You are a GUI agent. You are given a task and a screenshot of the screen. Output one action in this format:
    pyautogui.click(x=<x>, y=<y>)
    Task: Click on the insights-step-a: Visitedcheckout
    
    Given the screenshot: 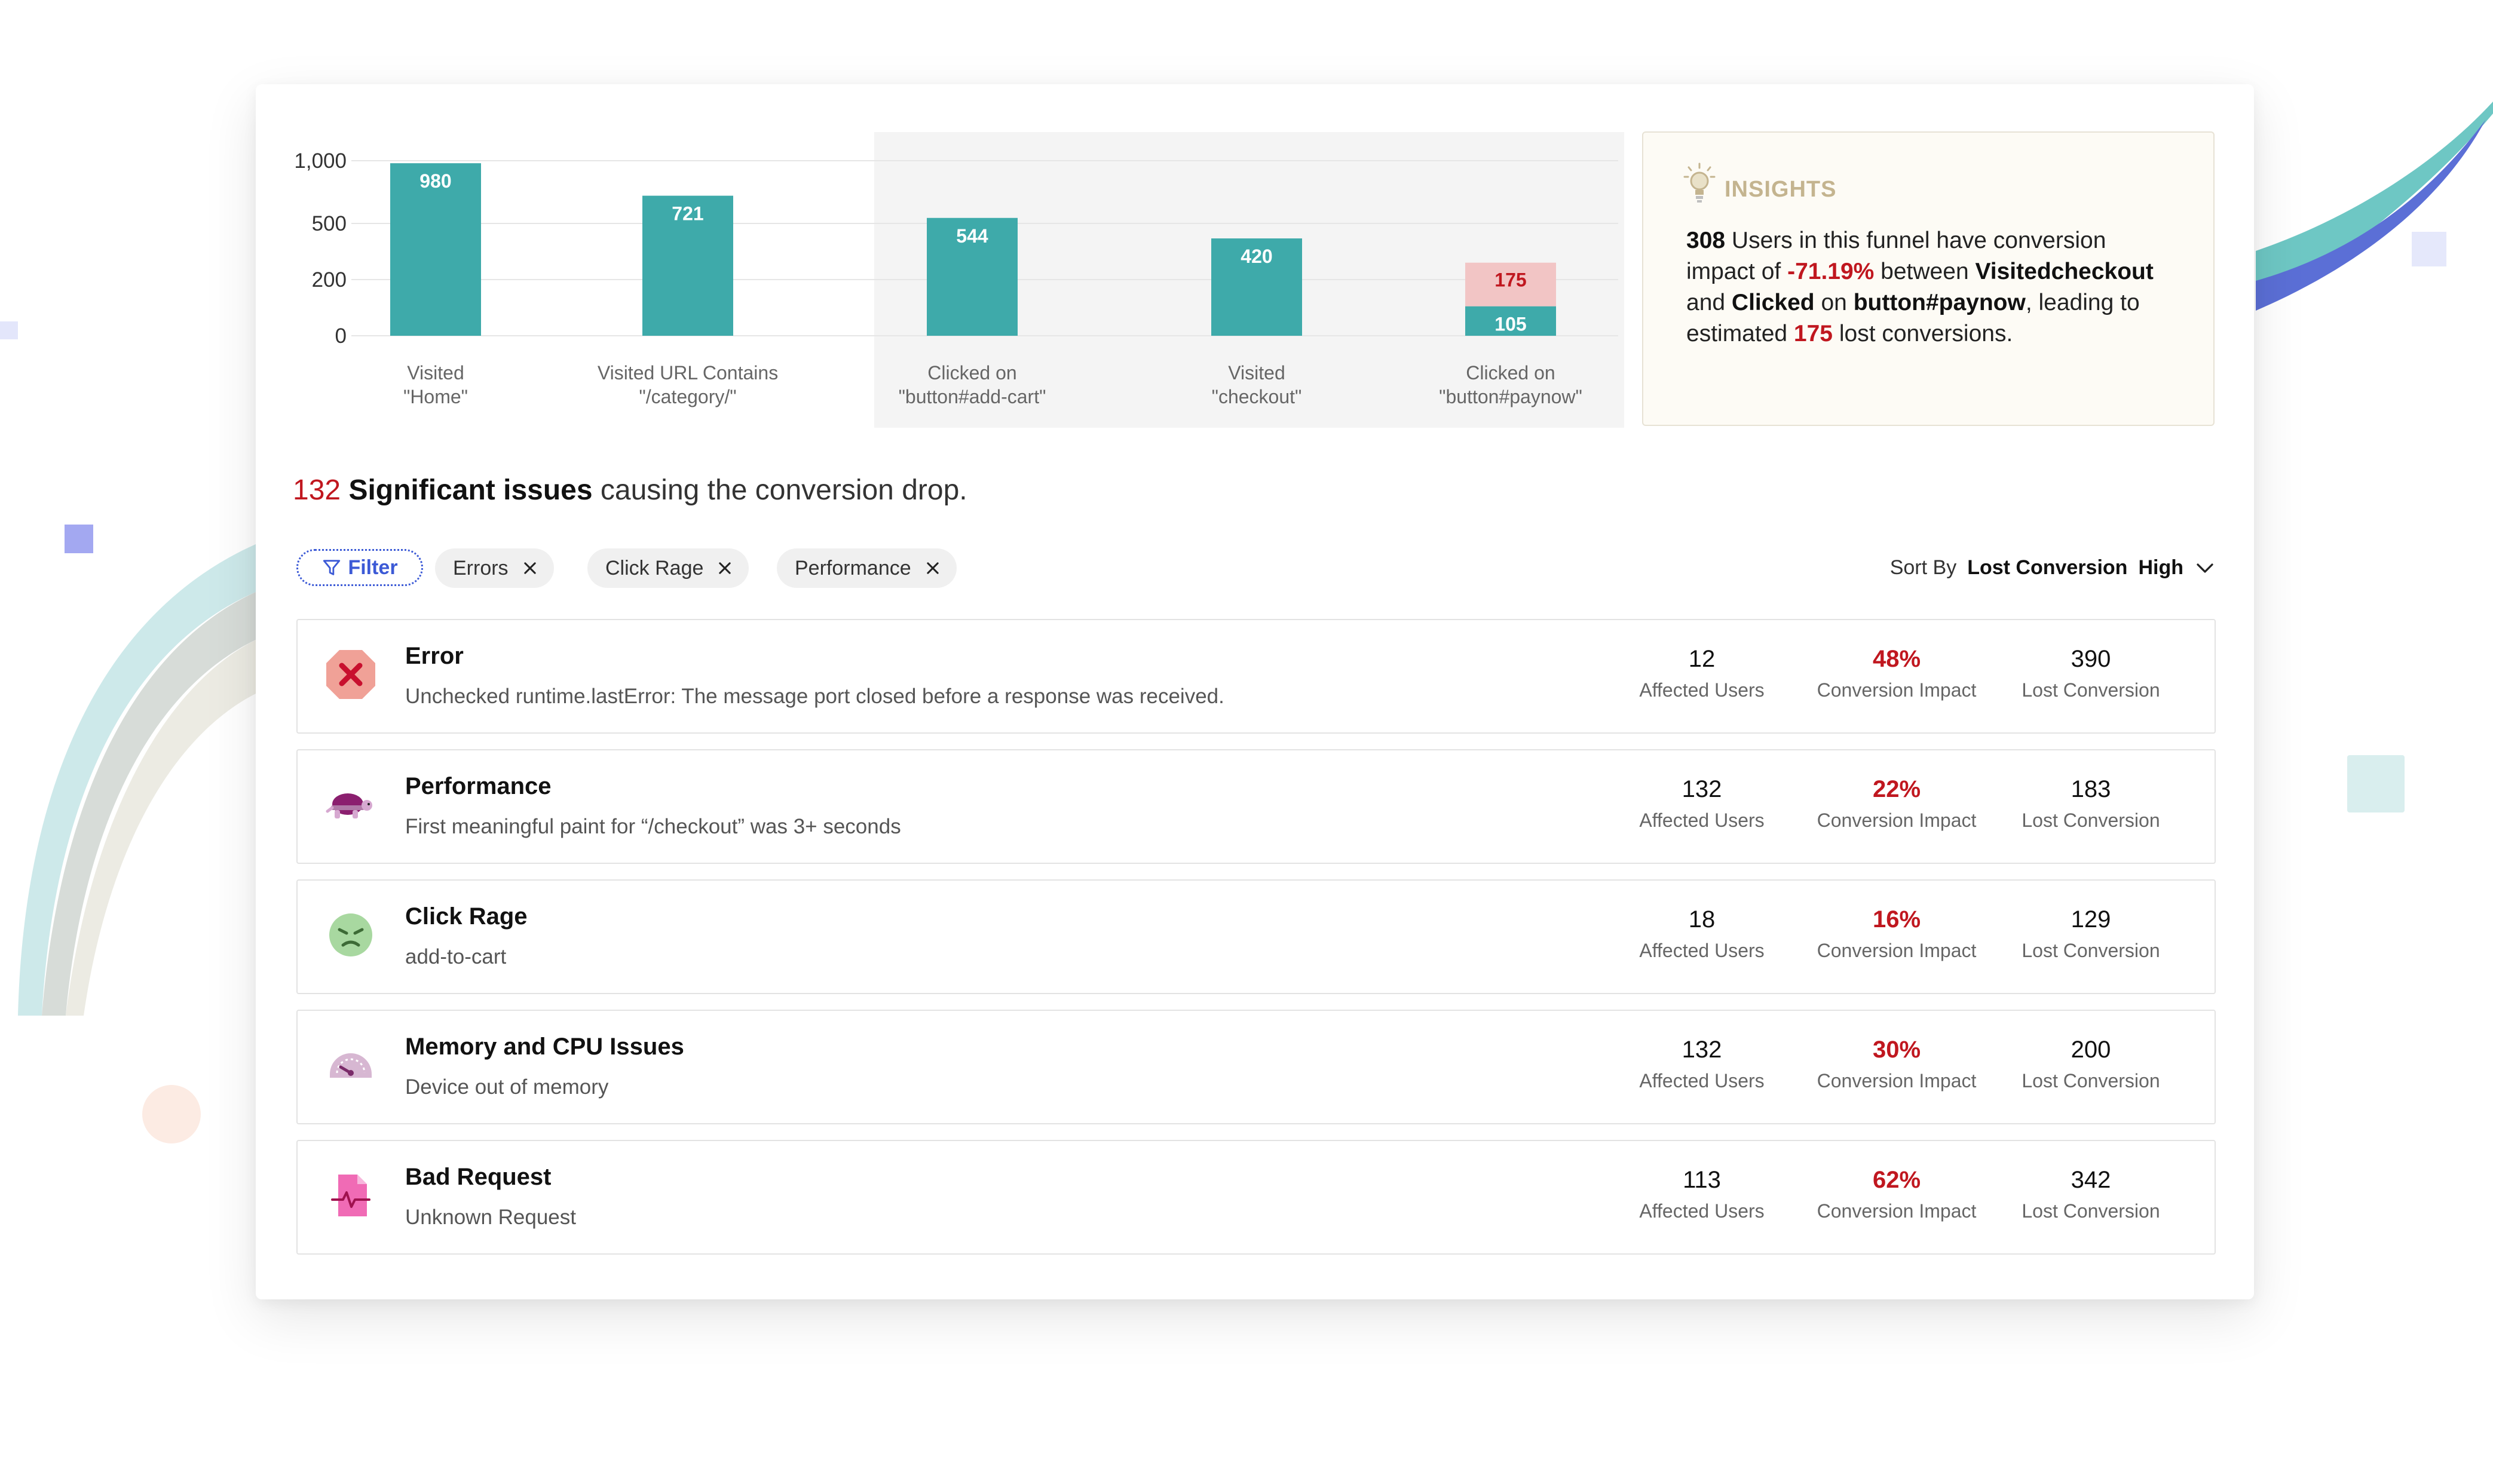 What is the action you would take?
    pyautogui.click(x=2065, y=271)
    